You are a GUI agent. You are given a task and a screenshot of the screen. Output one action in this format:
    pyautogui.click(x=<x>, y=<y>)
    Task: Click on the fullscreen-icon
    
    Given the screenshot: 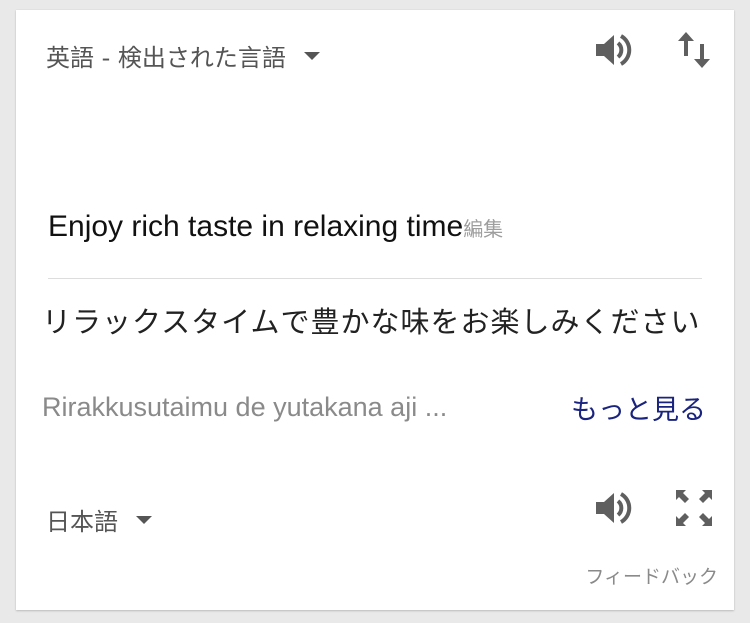 What is the action you would take?
    pyautogui.click(x=694, y=508)
    